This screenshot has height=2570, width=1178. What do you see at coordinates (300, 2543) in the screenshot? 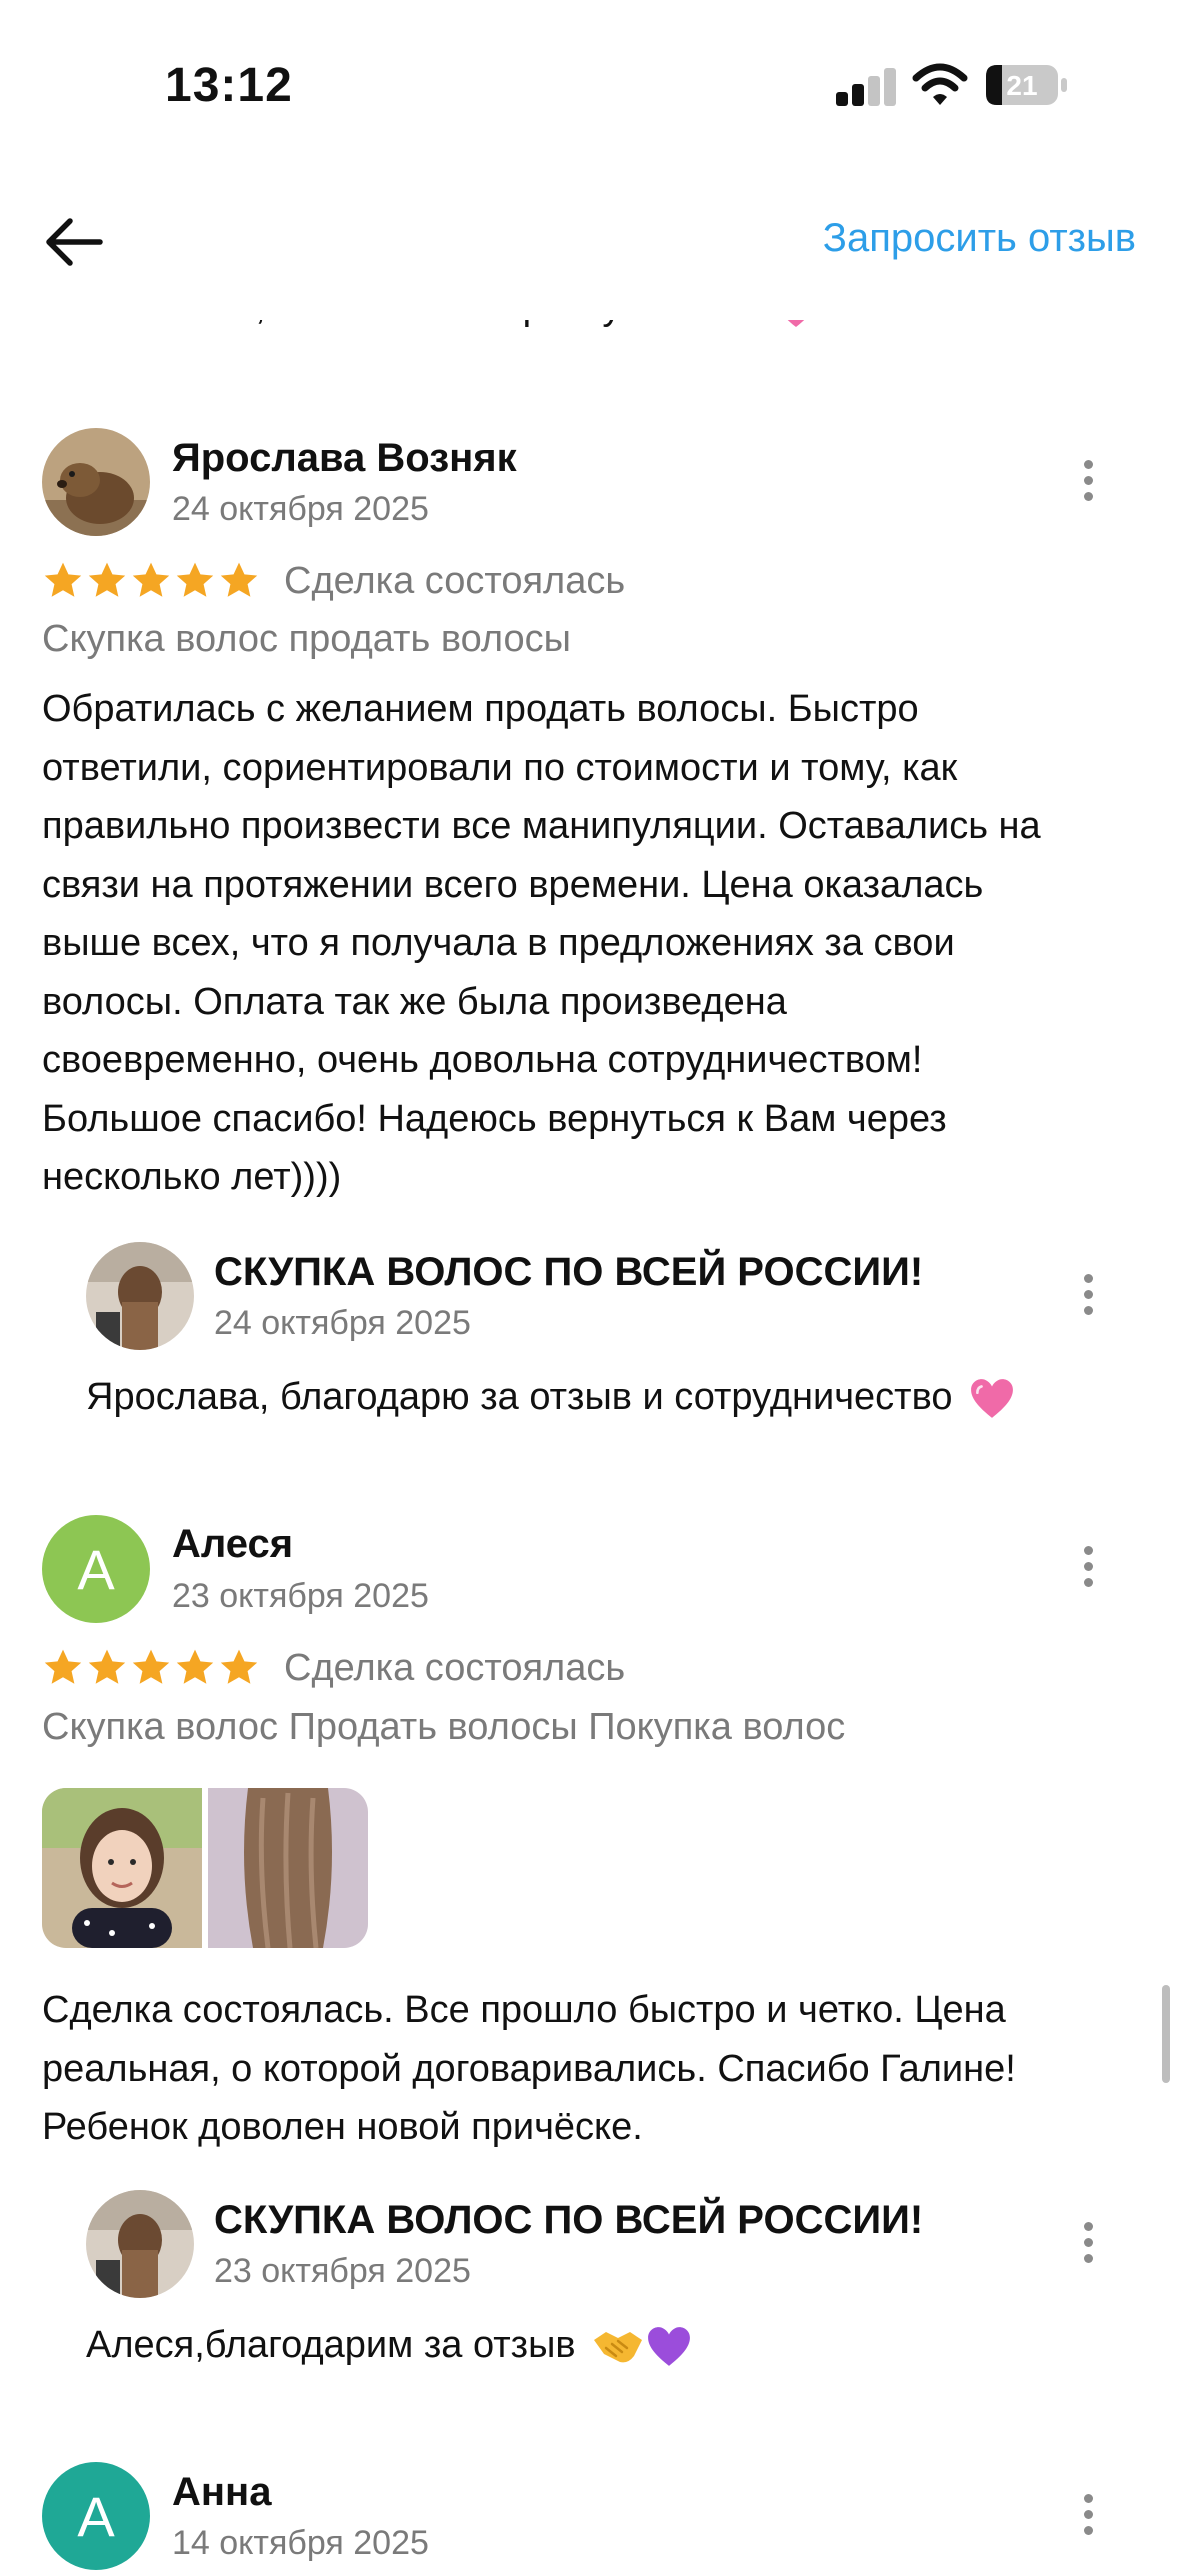
I see `review-date: 14 октября 2025` at bounding box center [300, 2543].